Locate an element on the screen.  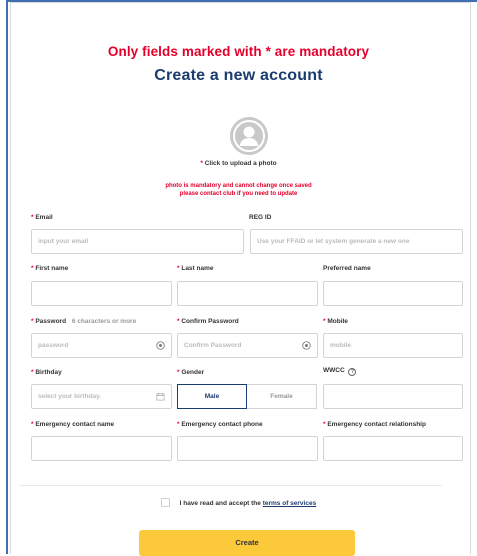
confirm-password-field: Confirm Password is located at coordinates (247, 345).